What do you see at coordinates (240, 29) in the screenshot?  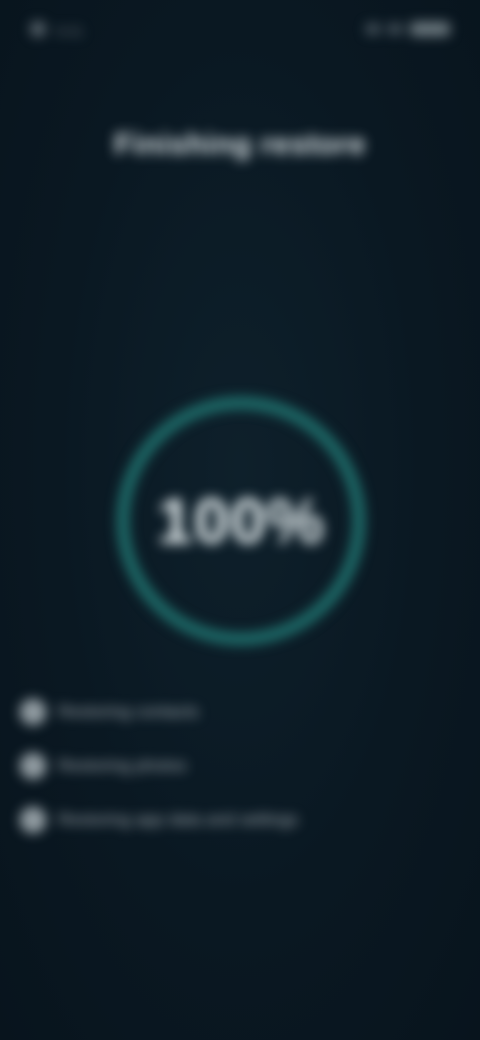 I see `status-bar: 9:41` at bounding box center [240, 29].